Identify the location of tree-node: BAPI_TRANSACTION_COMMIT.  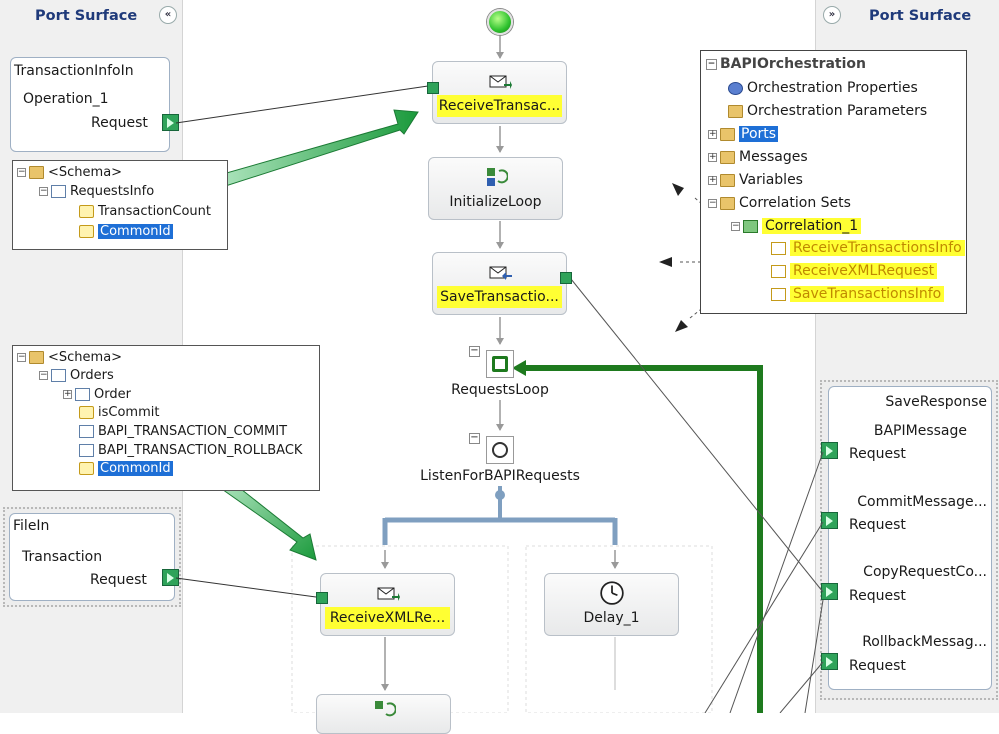
(183, 432).